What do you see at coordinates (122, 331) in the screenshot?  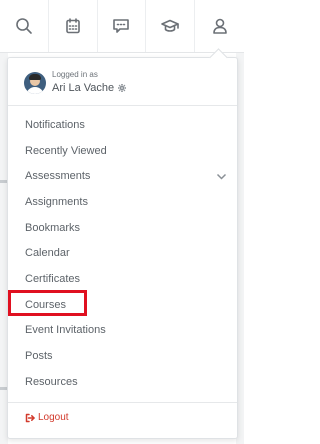 I see `menu-item-event-invitations: Event Invitations` at bounding box center [122, 331].